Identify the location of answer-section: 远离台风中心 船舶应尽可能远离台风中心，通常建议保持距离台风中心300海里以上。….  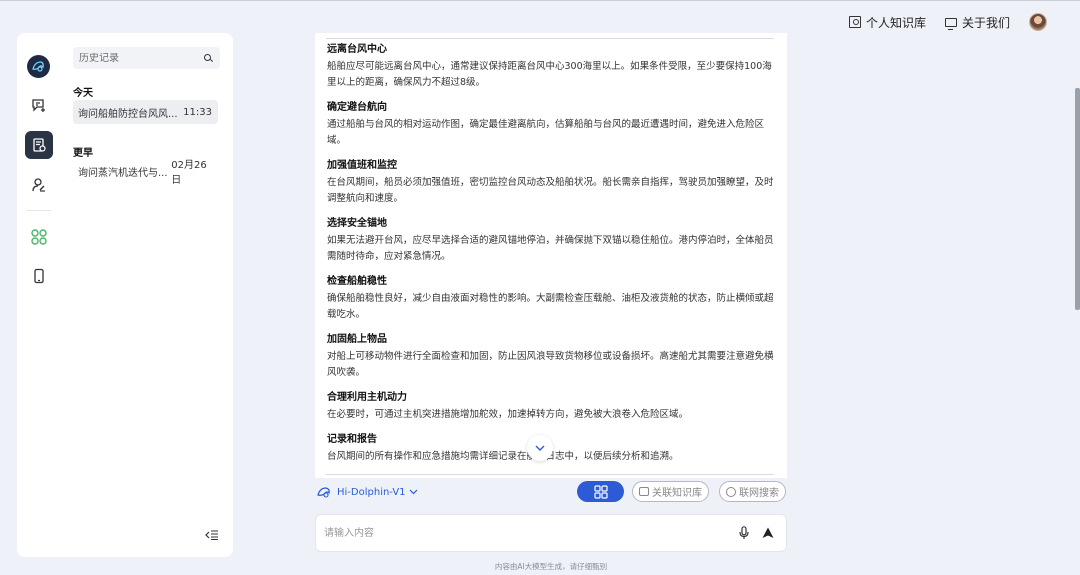
(552, 67).